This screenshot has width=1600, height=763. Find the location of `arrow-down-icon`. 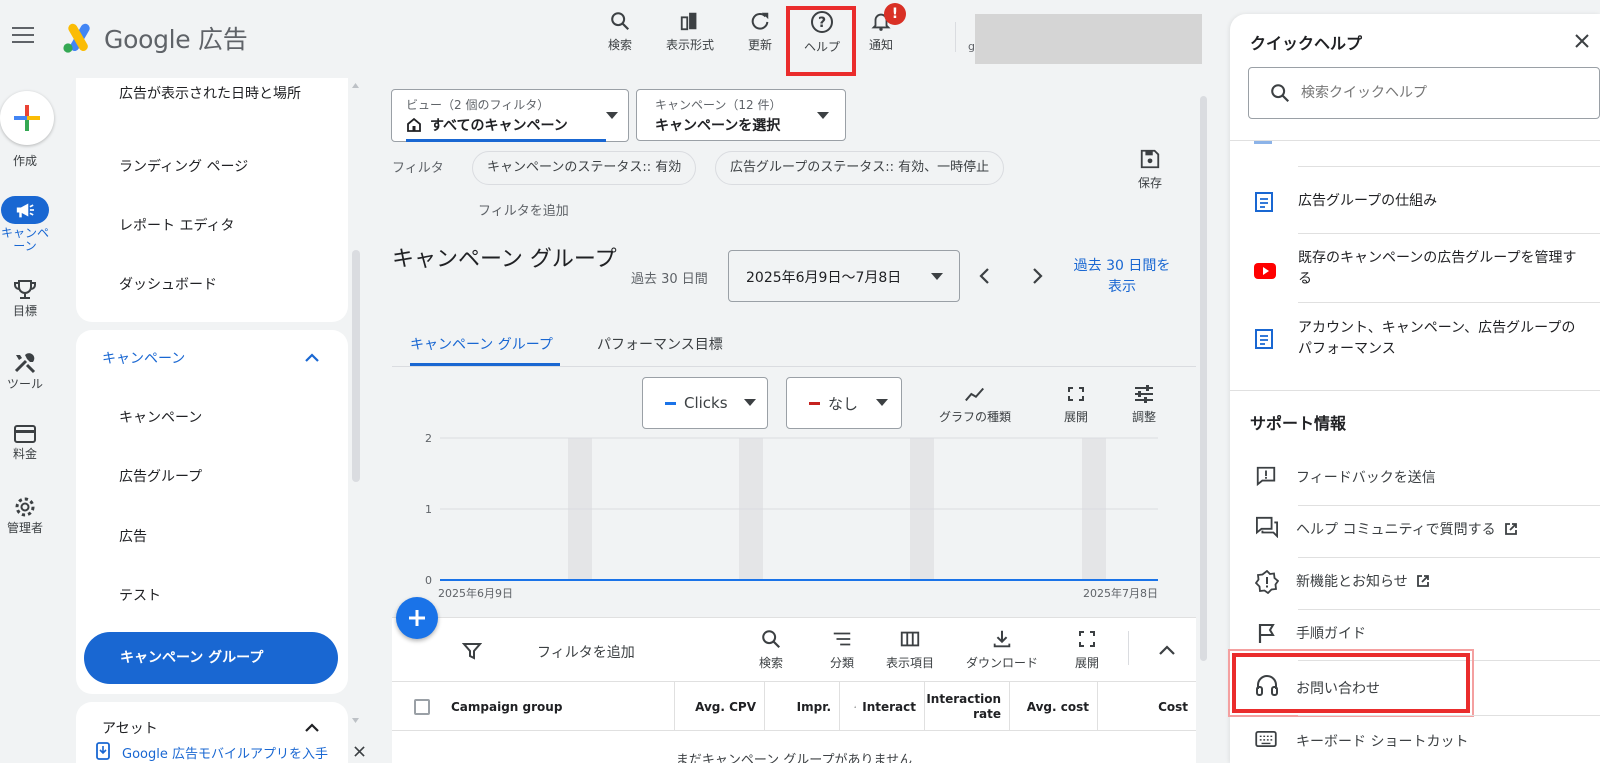

arrow-down-icon is located at coordinates (855, 707).